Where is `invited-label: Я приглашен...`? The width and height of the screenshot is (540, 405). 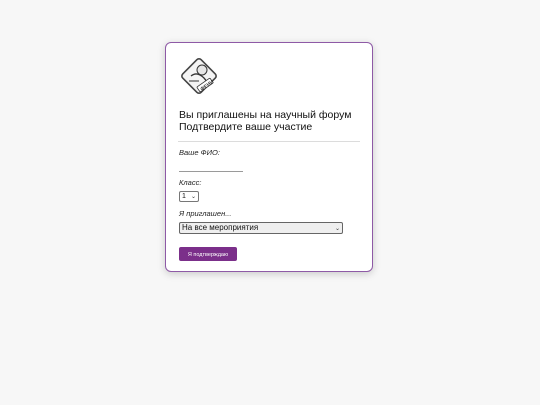
invited-label: Я приглашен... is located at coordinates (205, 213).